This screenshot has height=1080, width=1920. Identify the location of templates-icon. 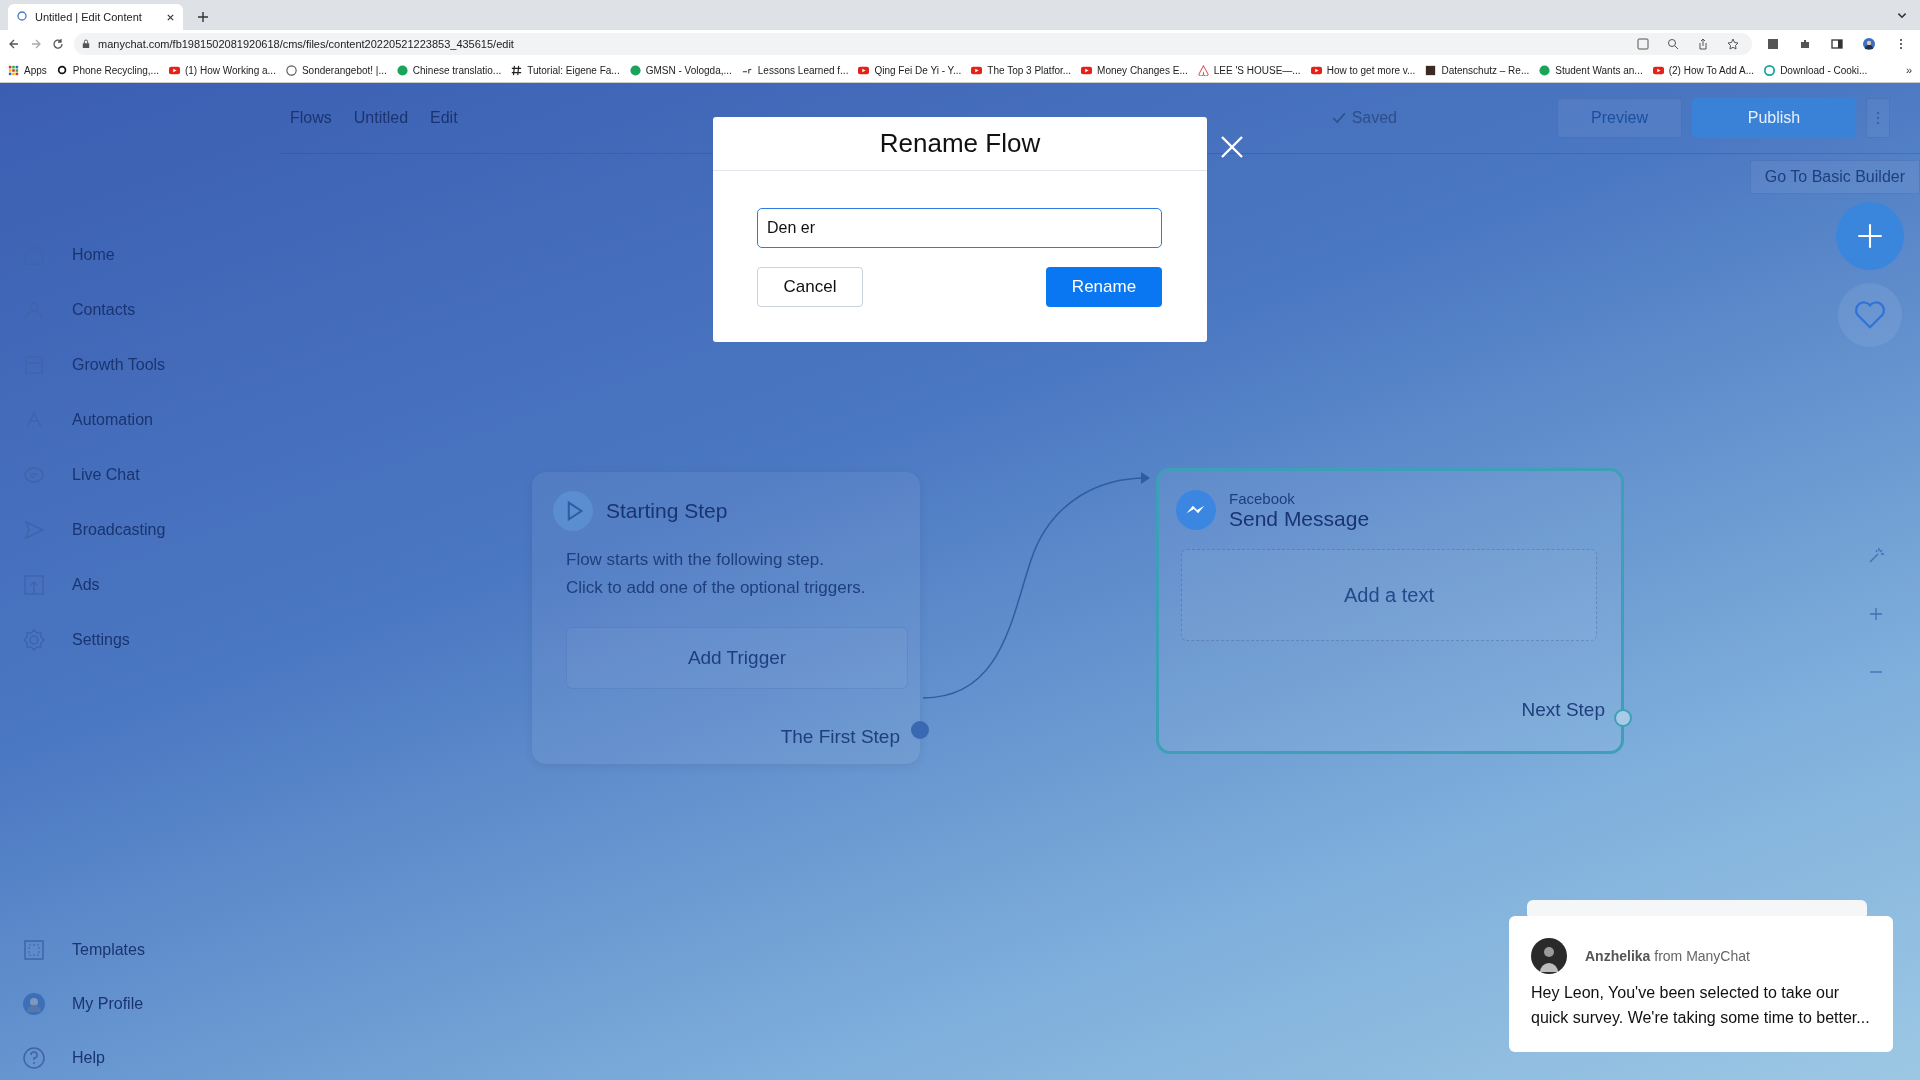
(34, 950).